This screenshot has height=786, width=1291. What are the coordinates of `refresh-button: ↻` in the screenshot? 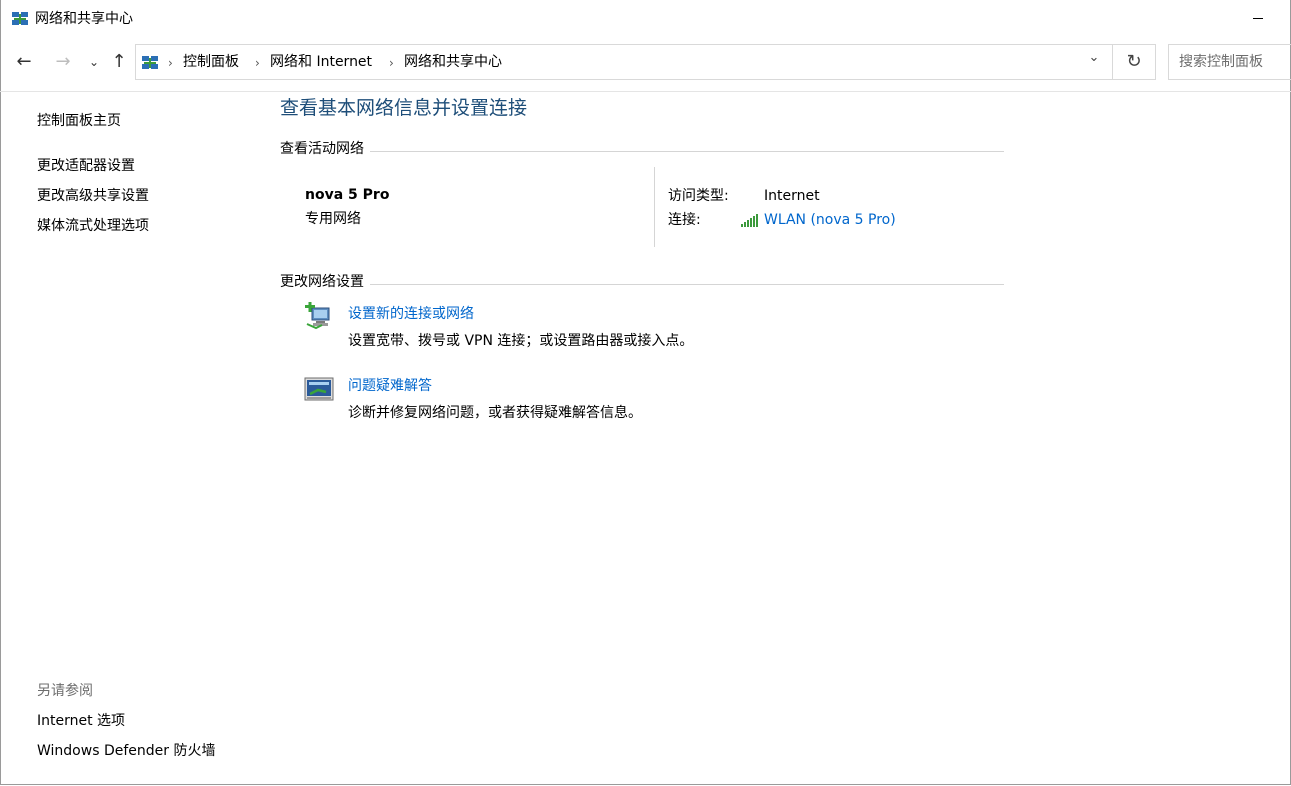 It's located at (1134, 62).